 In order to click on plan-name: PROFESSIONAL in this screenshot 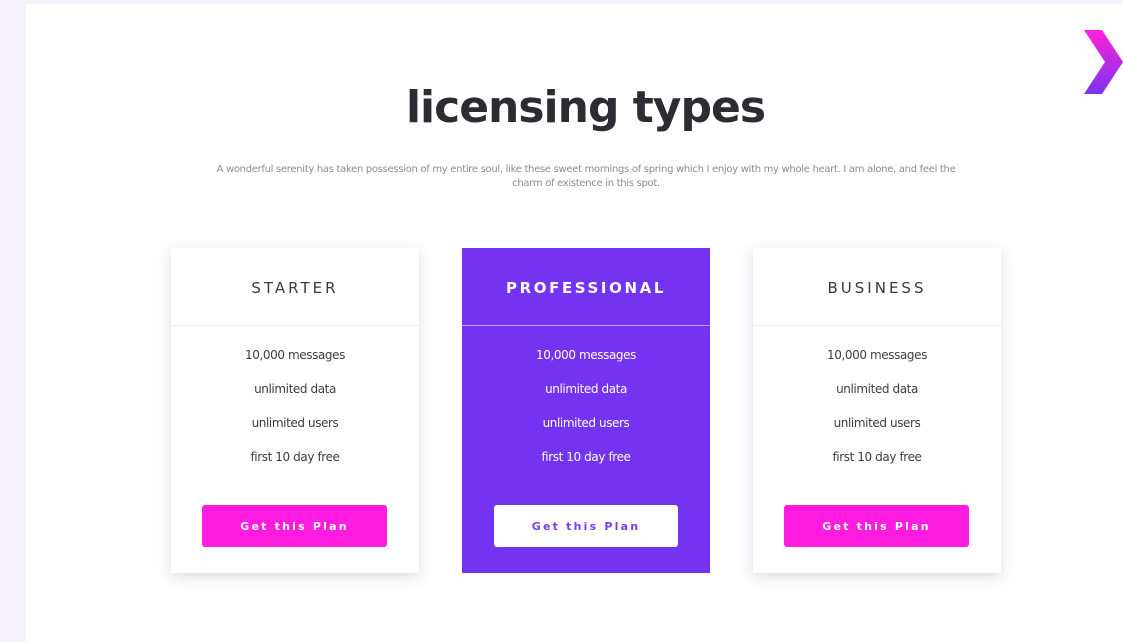, I will do `click(586, 287)`.